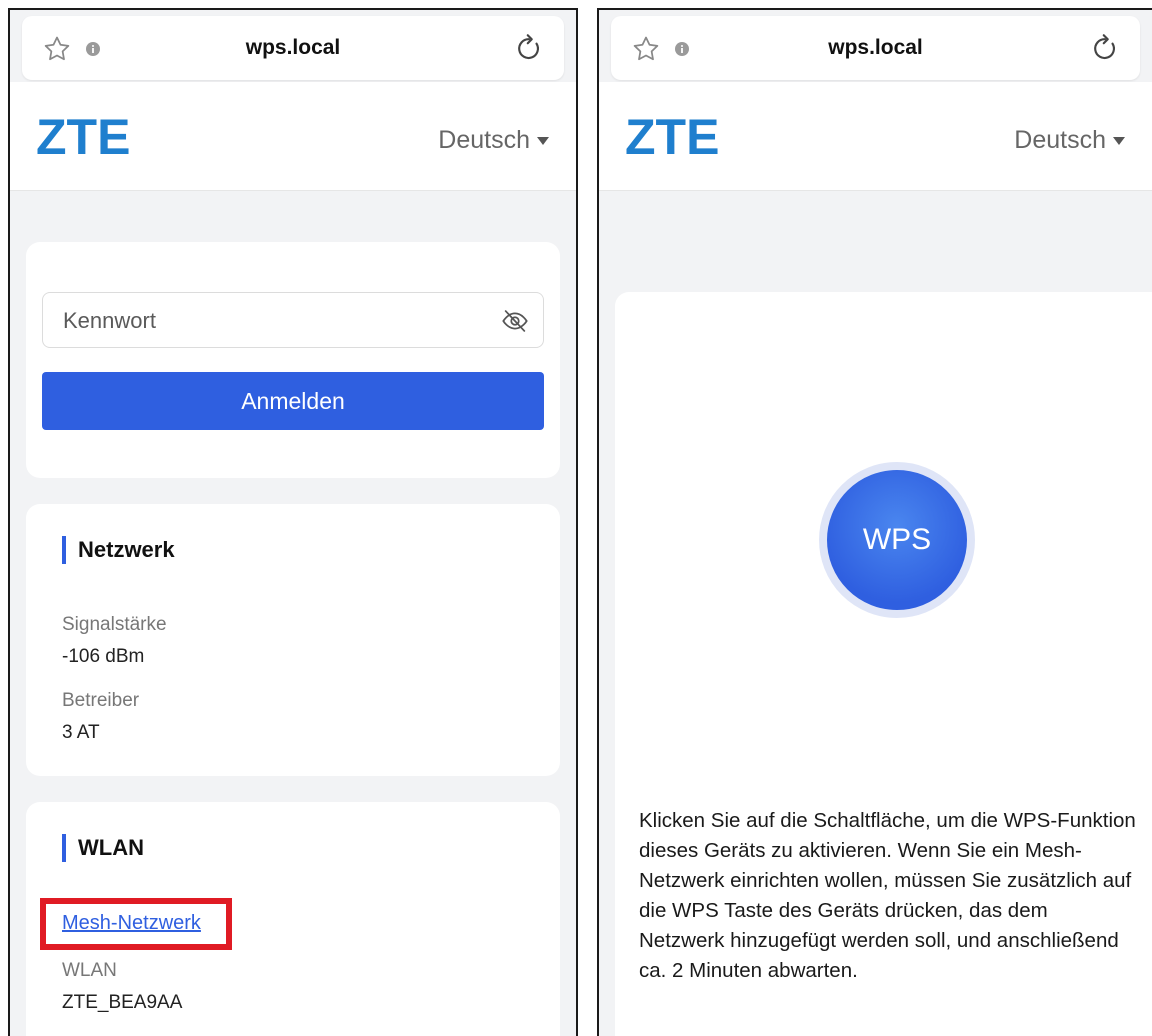  I want to click on operator-value: 3 AT, so click(81, 732).